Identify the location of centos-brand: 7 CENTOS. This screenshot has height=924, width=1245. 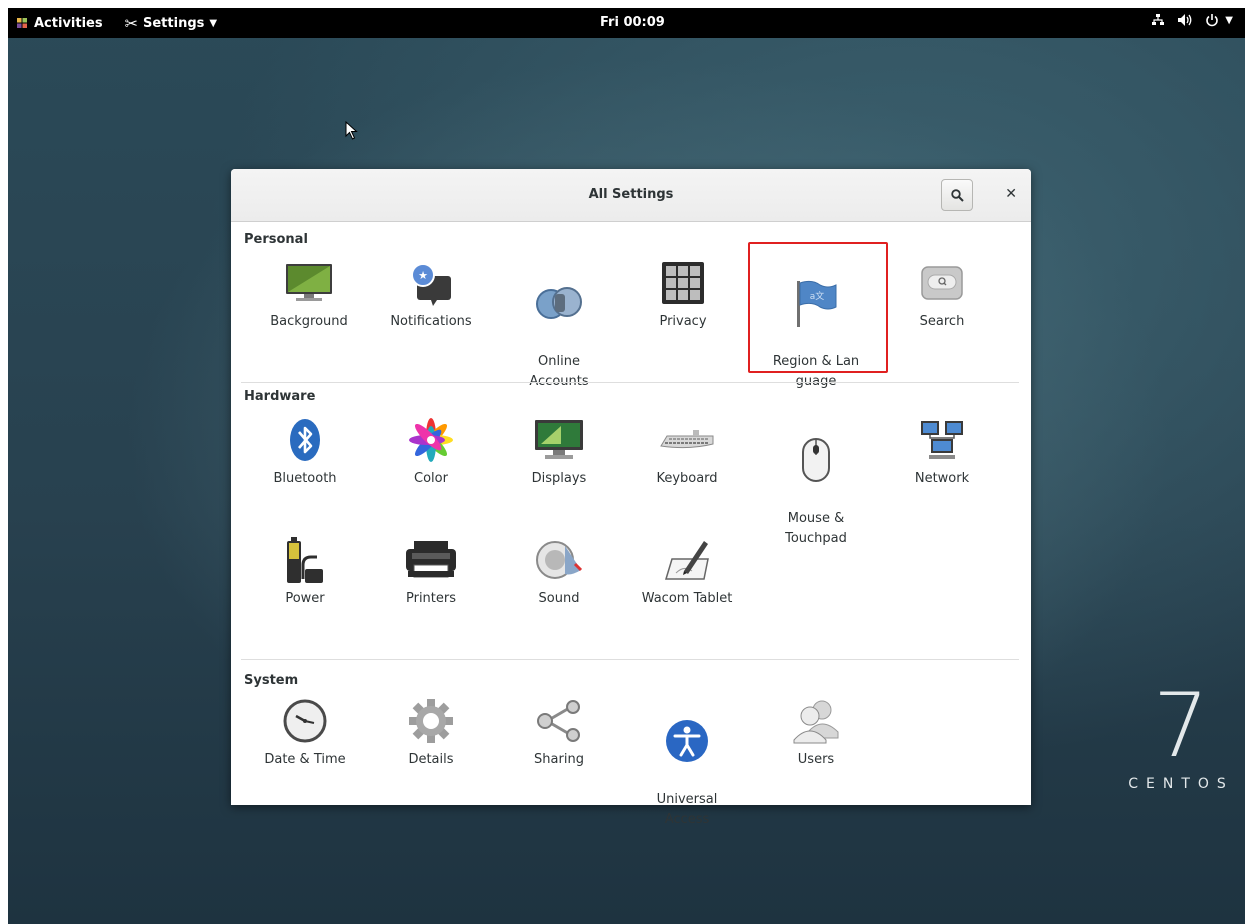
(1181, 733).